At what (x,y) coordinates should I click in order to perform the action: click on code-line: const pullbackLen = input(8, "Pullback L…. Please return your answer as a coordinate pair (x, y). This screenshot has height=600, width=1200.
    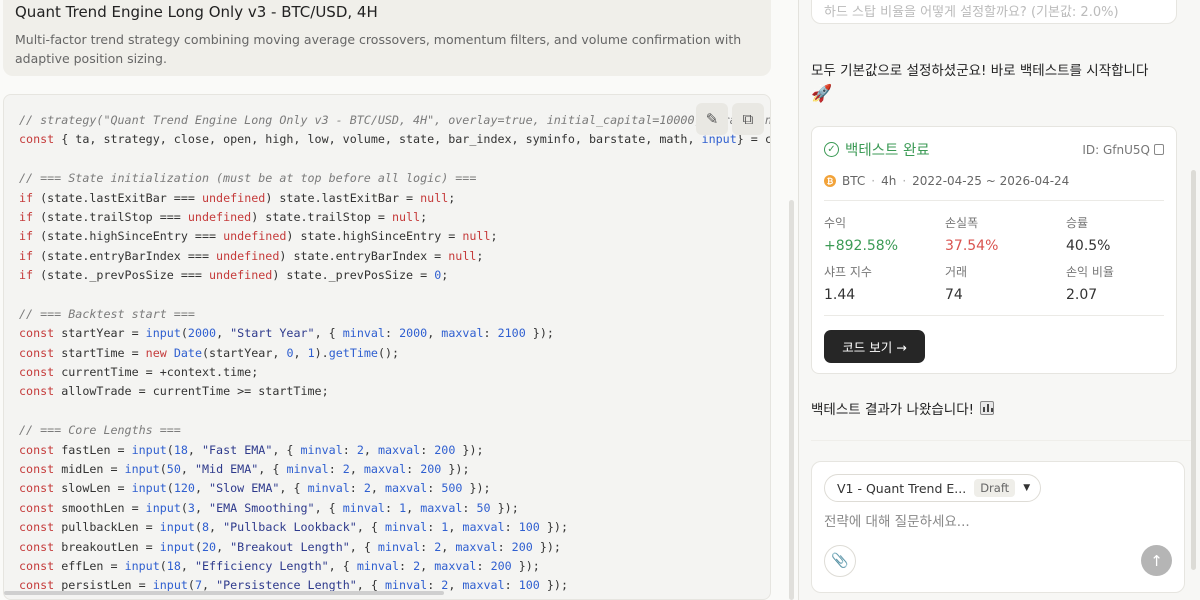
    Looking at the image, I should click on (293, 527).